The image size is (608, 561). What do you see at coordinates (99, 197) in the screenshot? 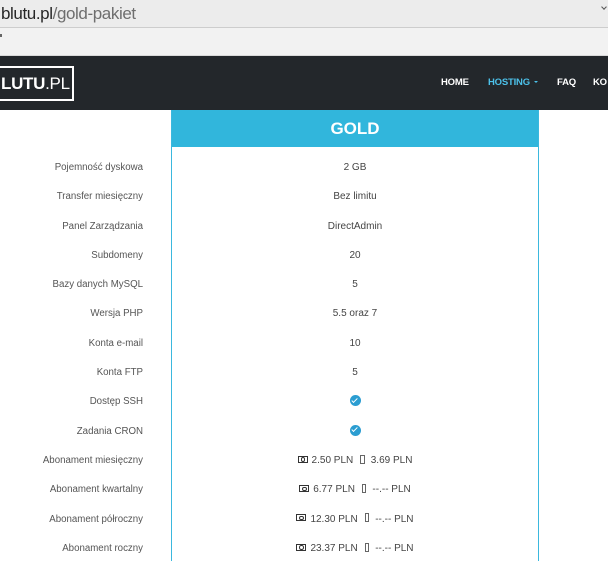
I see `spec-label: Transfer miesięczny` at bounding box center [99, 197].